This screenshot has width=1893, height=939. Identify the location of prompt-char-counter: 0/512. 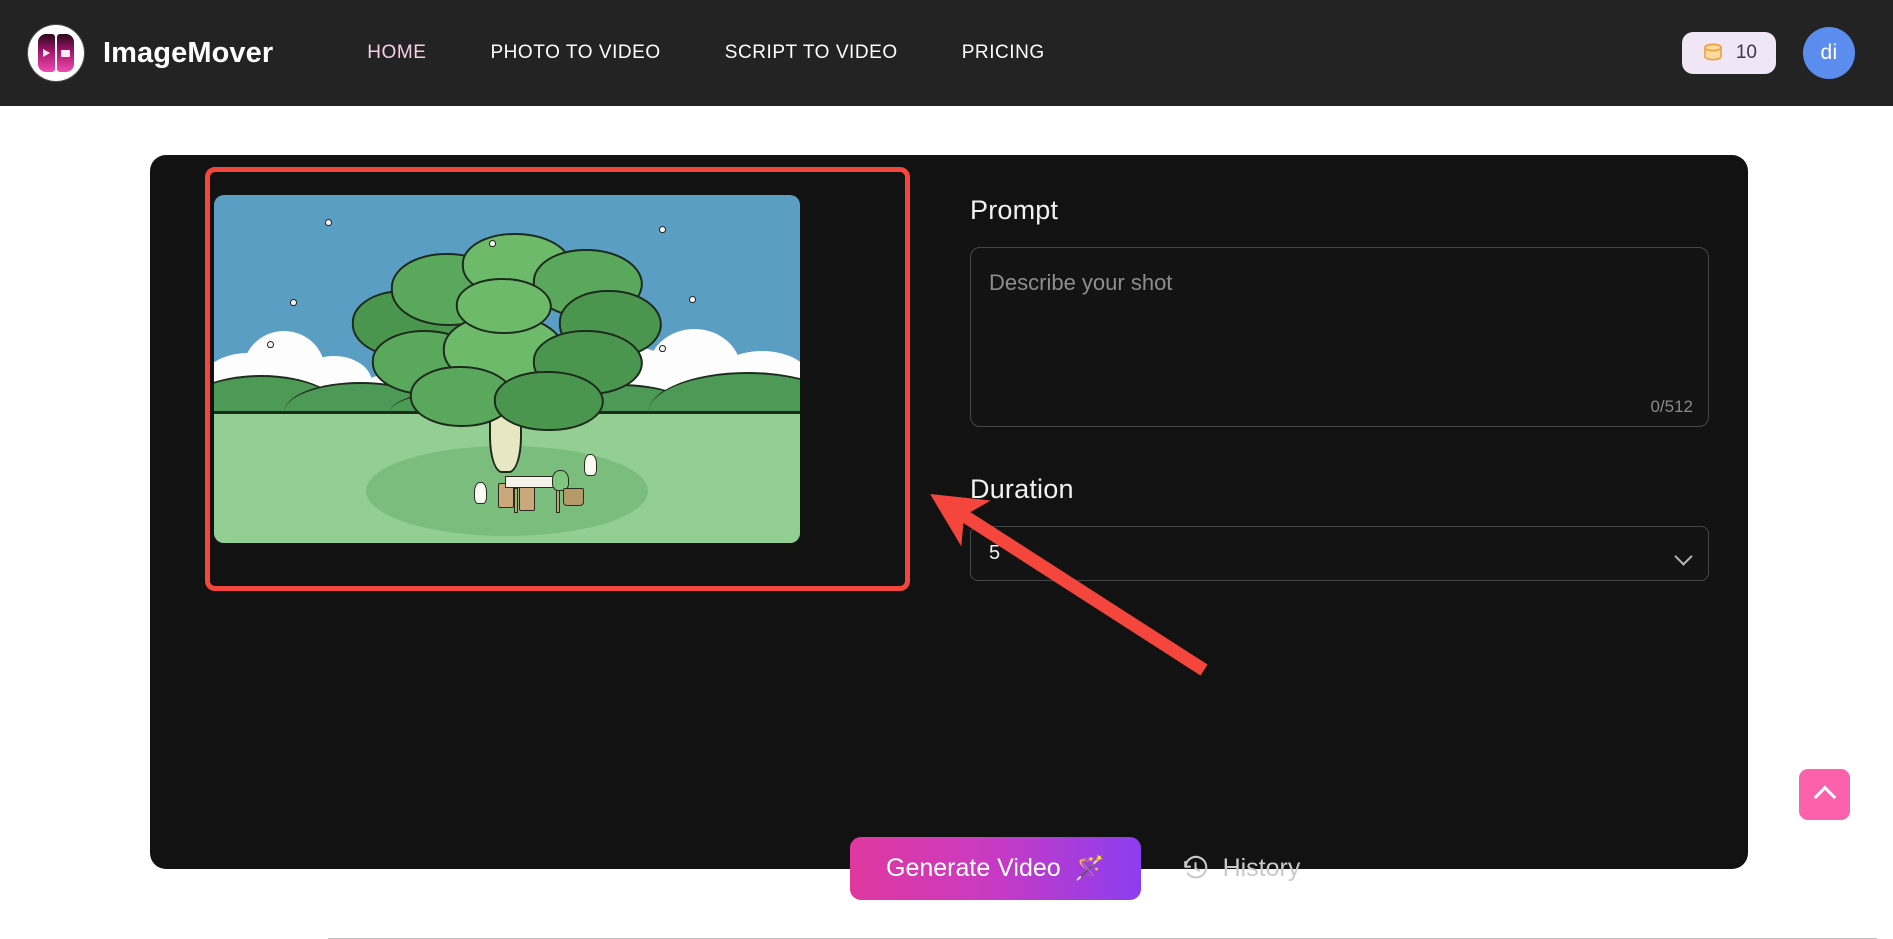
(1671, 406).